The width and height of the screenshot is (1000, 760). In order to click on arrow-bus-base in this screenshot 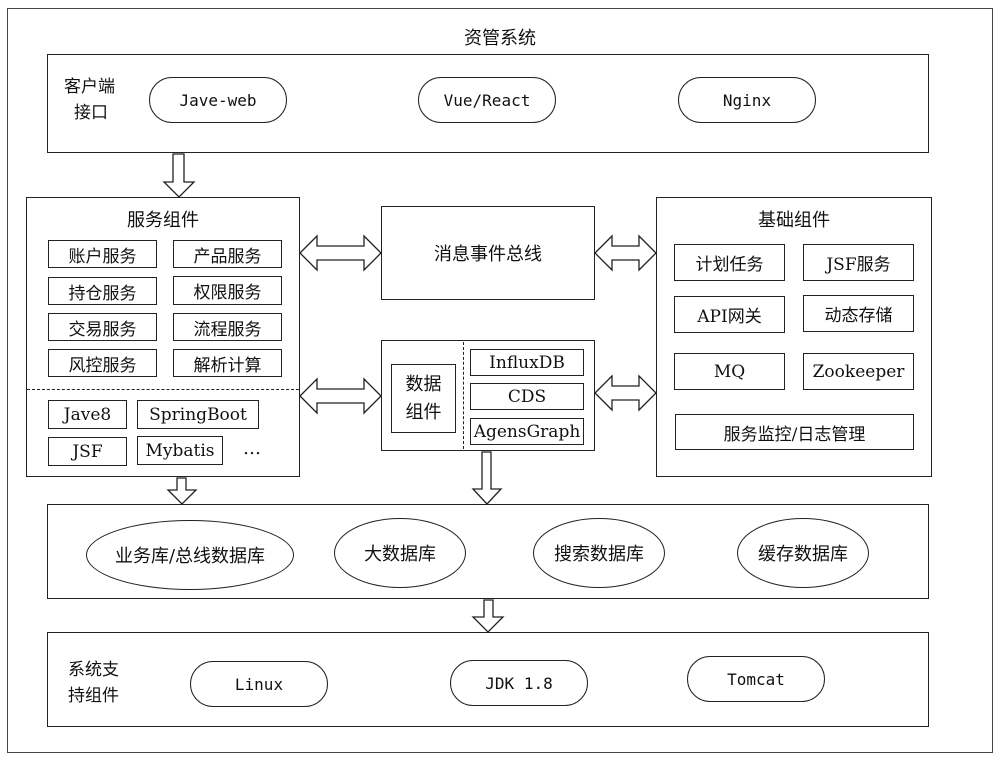, I will do `click(625, 253)`.